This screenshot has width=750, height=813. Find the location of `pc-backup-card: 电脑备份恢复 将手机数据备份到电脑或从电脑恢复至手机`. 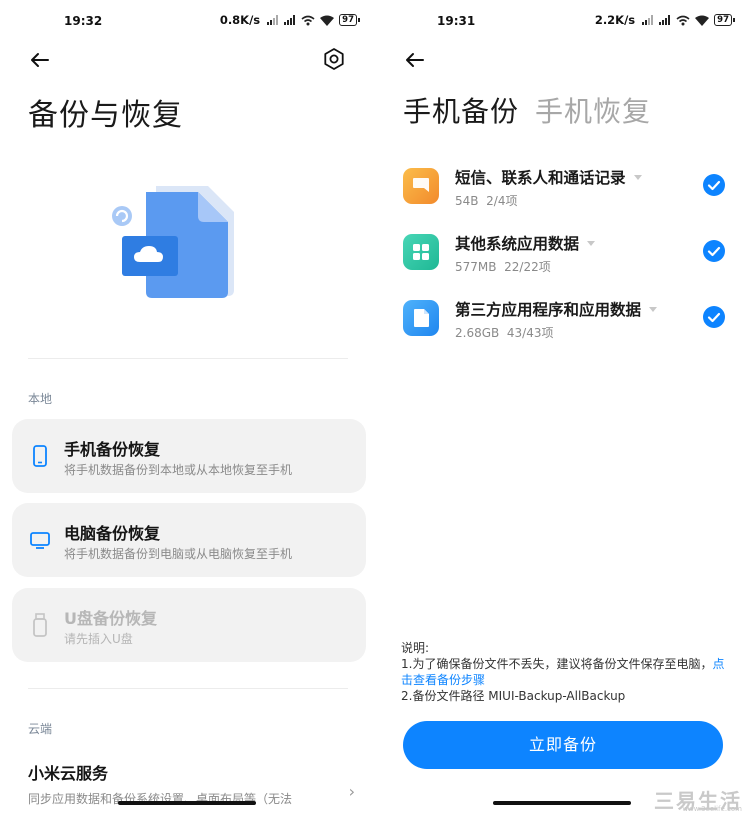

pc-backup-card: 电脑备份恢复 将手机数据备份到电脑或从电脑恢复至手机 is located at coordinates (189, 540).